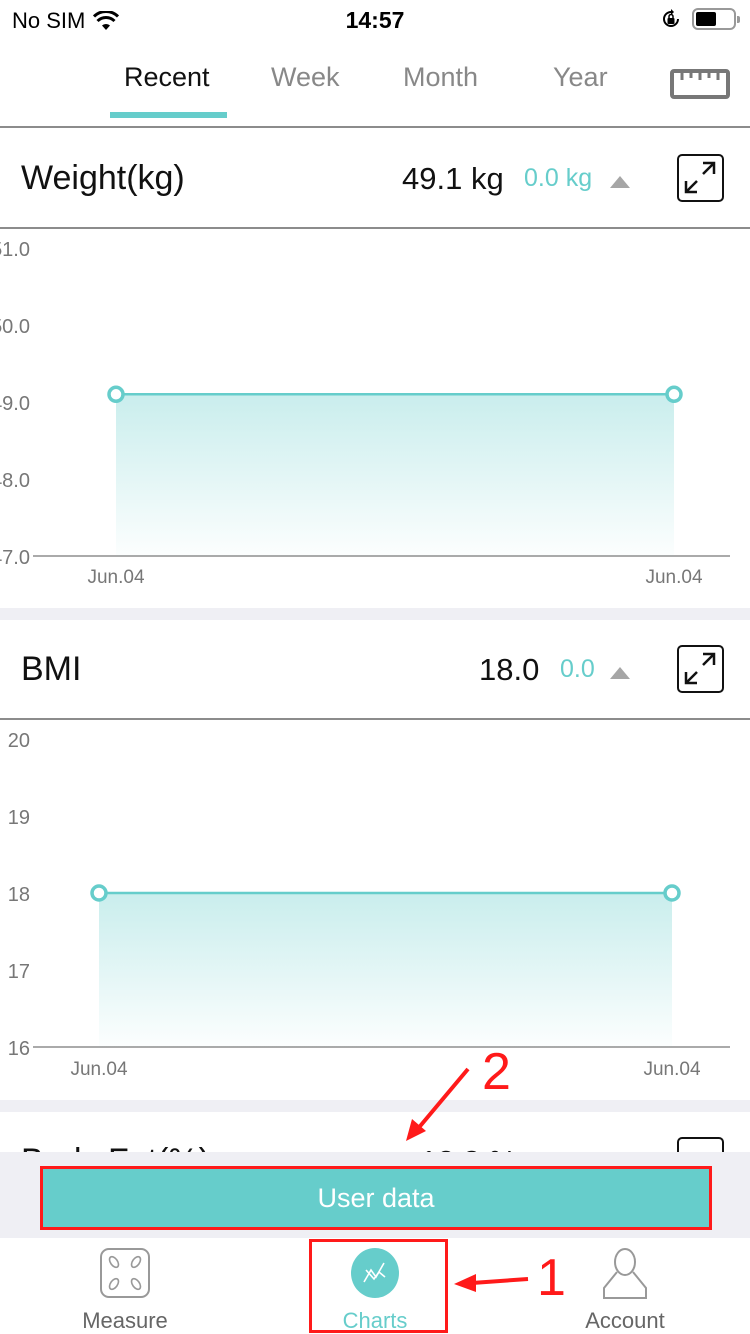  I want to click on tab-recent: Recent, so click(167, 77).